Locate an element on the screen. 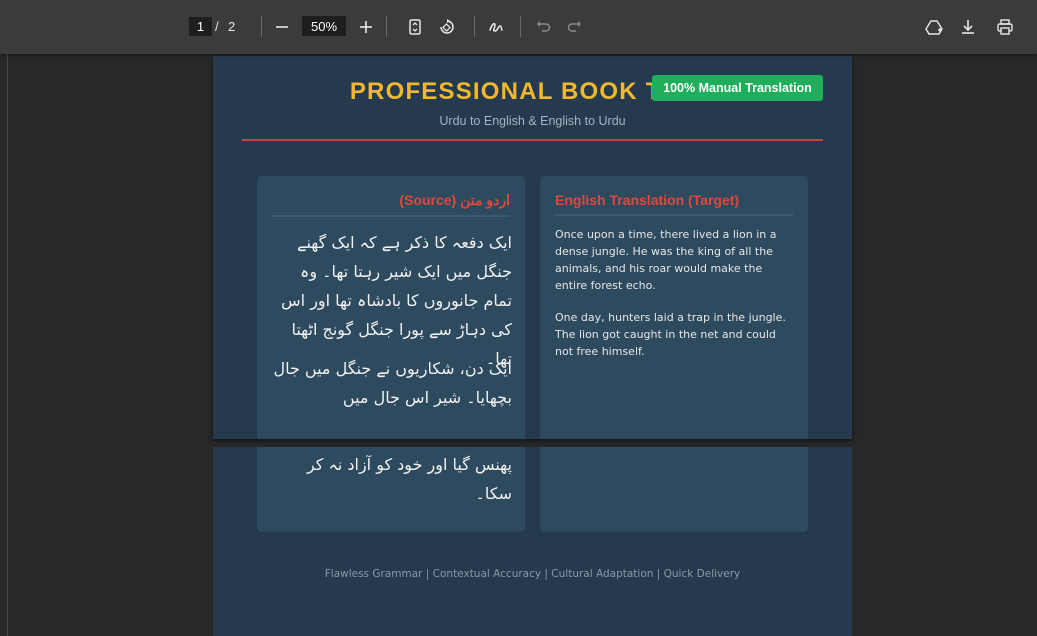  undo-button is located at coordinates (543, 27).